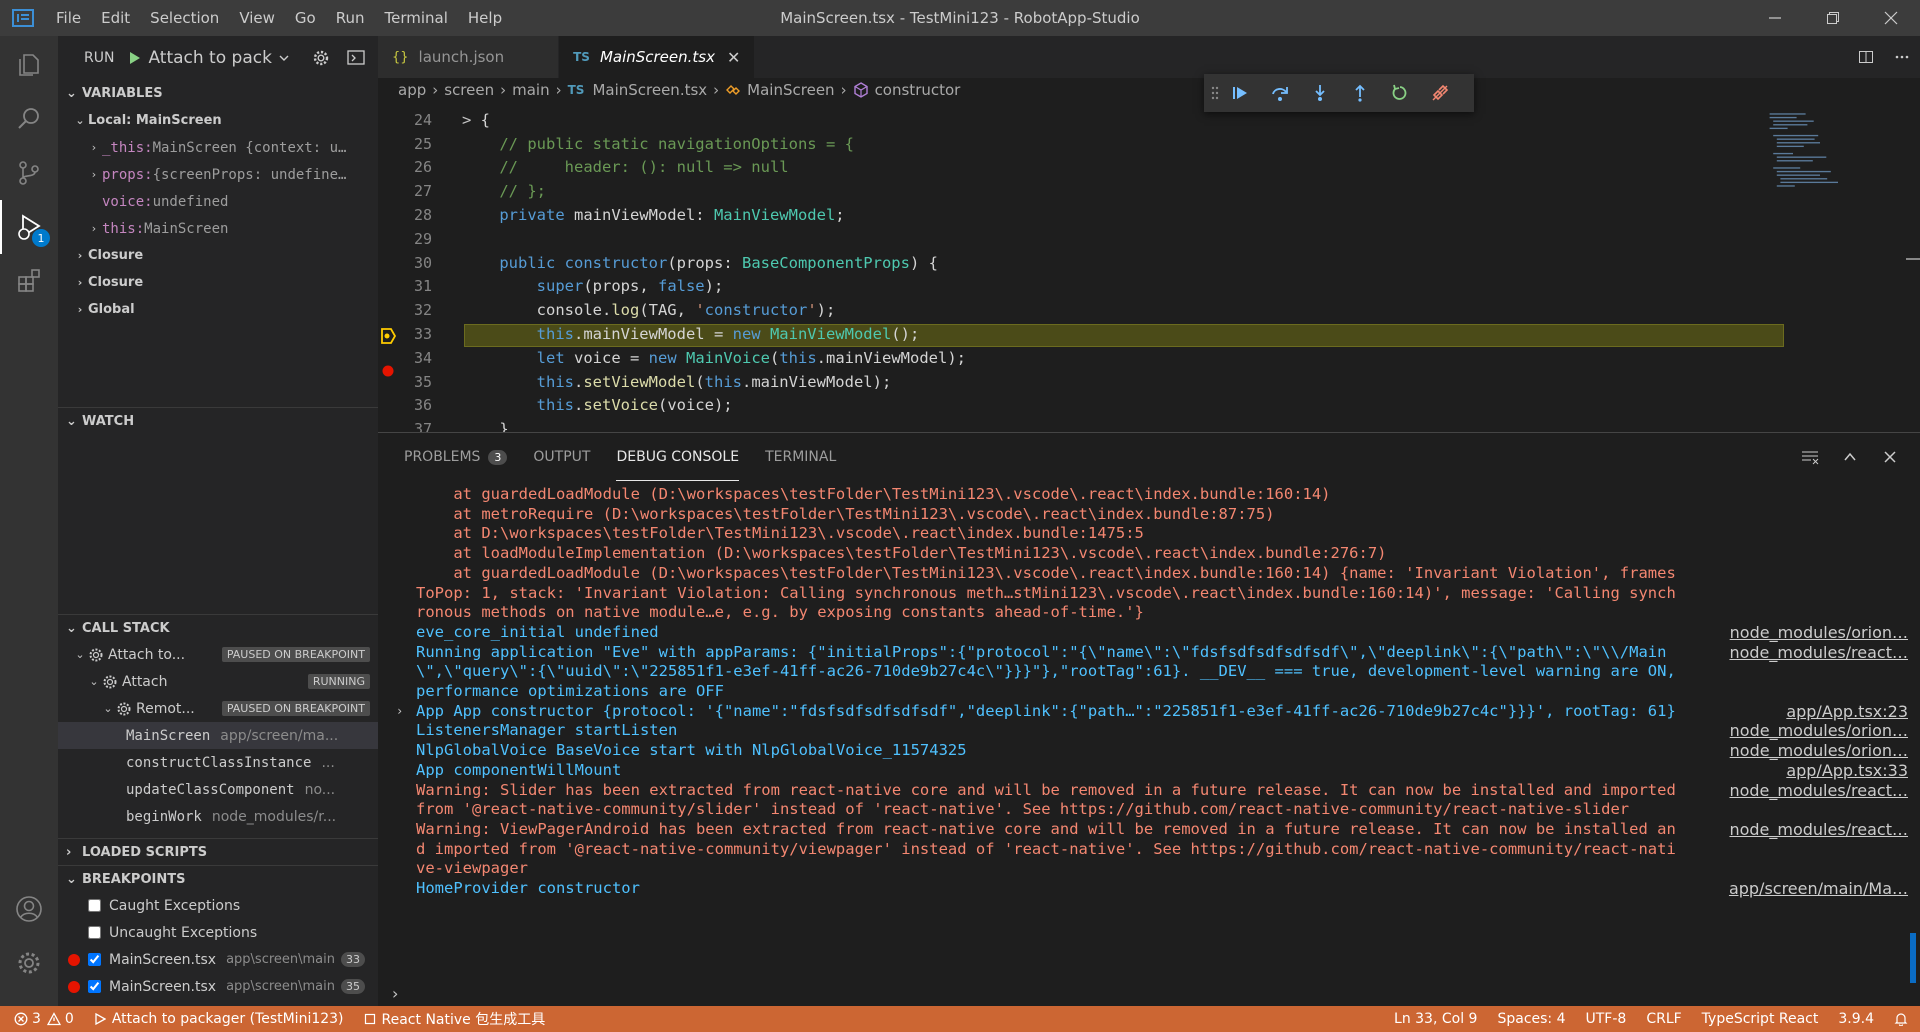 The image size is (1920, 1032). Describe the element at coordinates (208, 58) in the screenshot. I see `launch-config-select: Attach to pack` at that location.